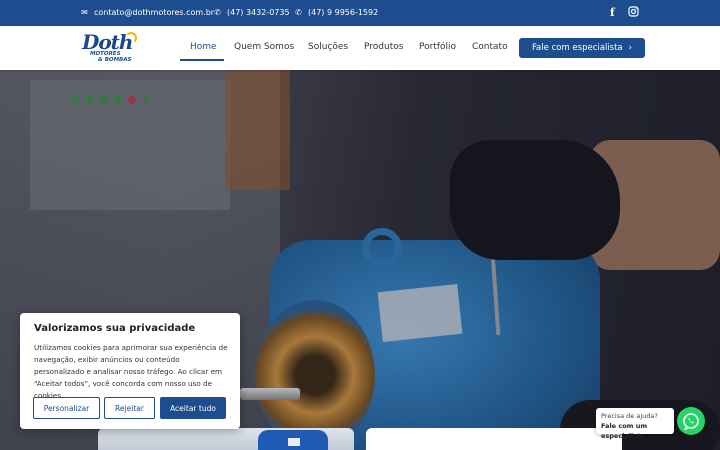  I want to click on cookie-title: Valorizamos sua privacidade, so click(115, 328).